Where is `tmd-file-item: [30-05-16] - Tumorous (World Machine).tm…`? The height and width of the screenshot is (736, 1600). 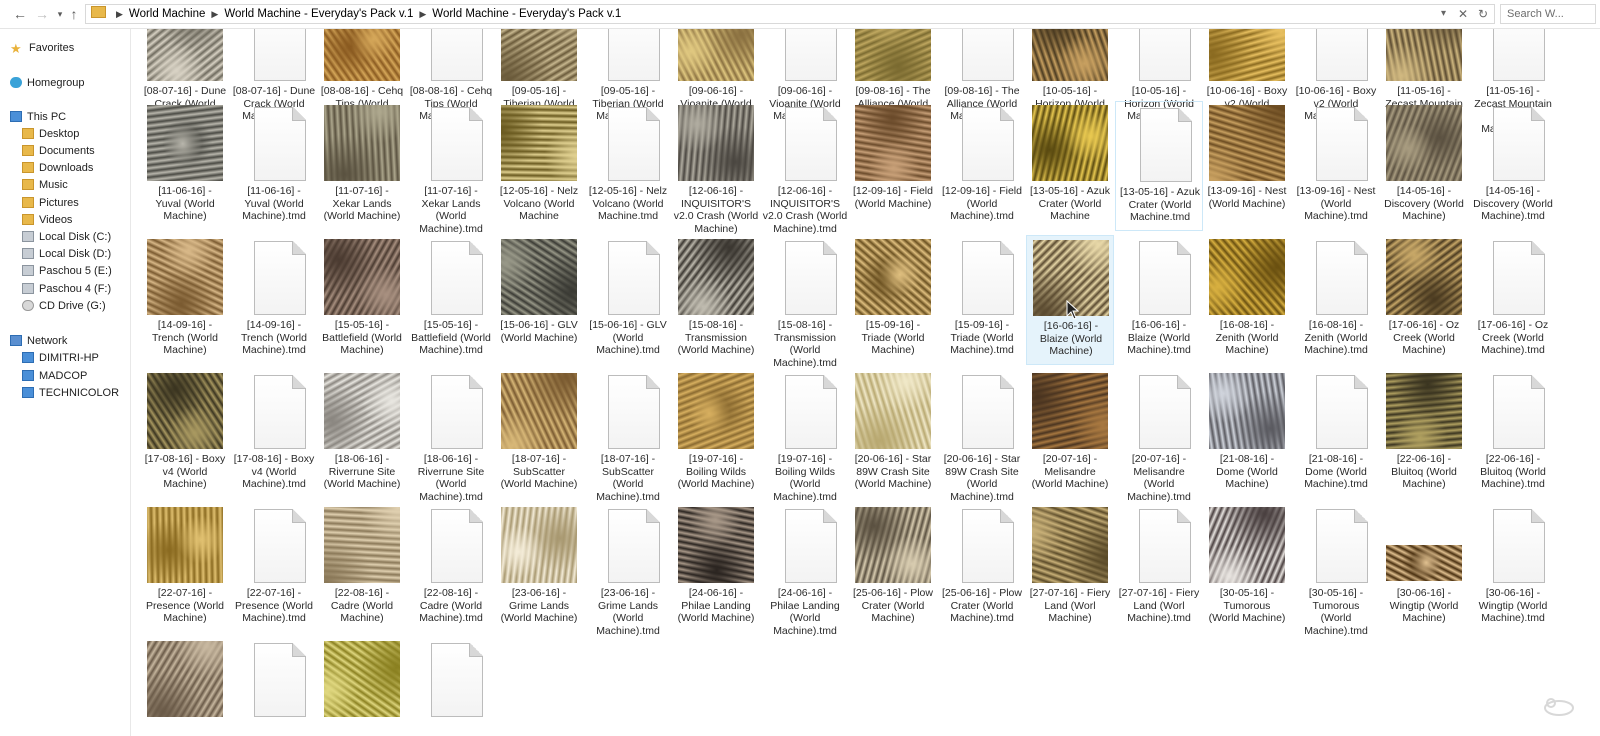
tmd-file-item: [30-05-16] - Tumorous (World Machine).tm… is located at coordinates (1336, 570).